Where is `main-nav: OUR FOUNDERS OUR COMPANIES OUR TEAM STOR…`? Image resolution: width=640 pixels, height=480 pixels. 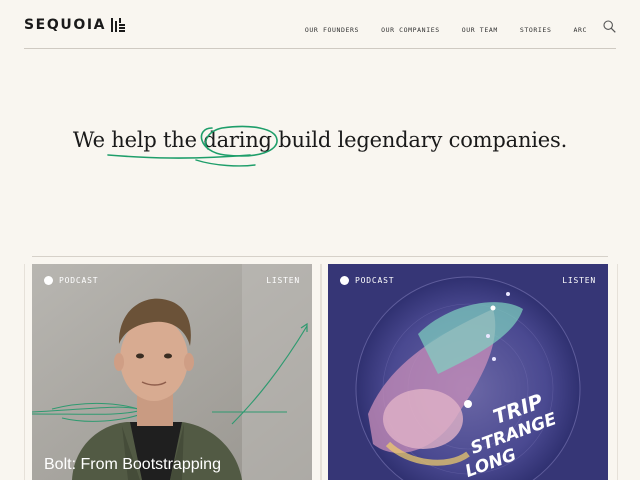 main-nav: OUR FOUNDERS OUR COMPANIES OUR TEAM STOR… is located at coordinates (449, 28).